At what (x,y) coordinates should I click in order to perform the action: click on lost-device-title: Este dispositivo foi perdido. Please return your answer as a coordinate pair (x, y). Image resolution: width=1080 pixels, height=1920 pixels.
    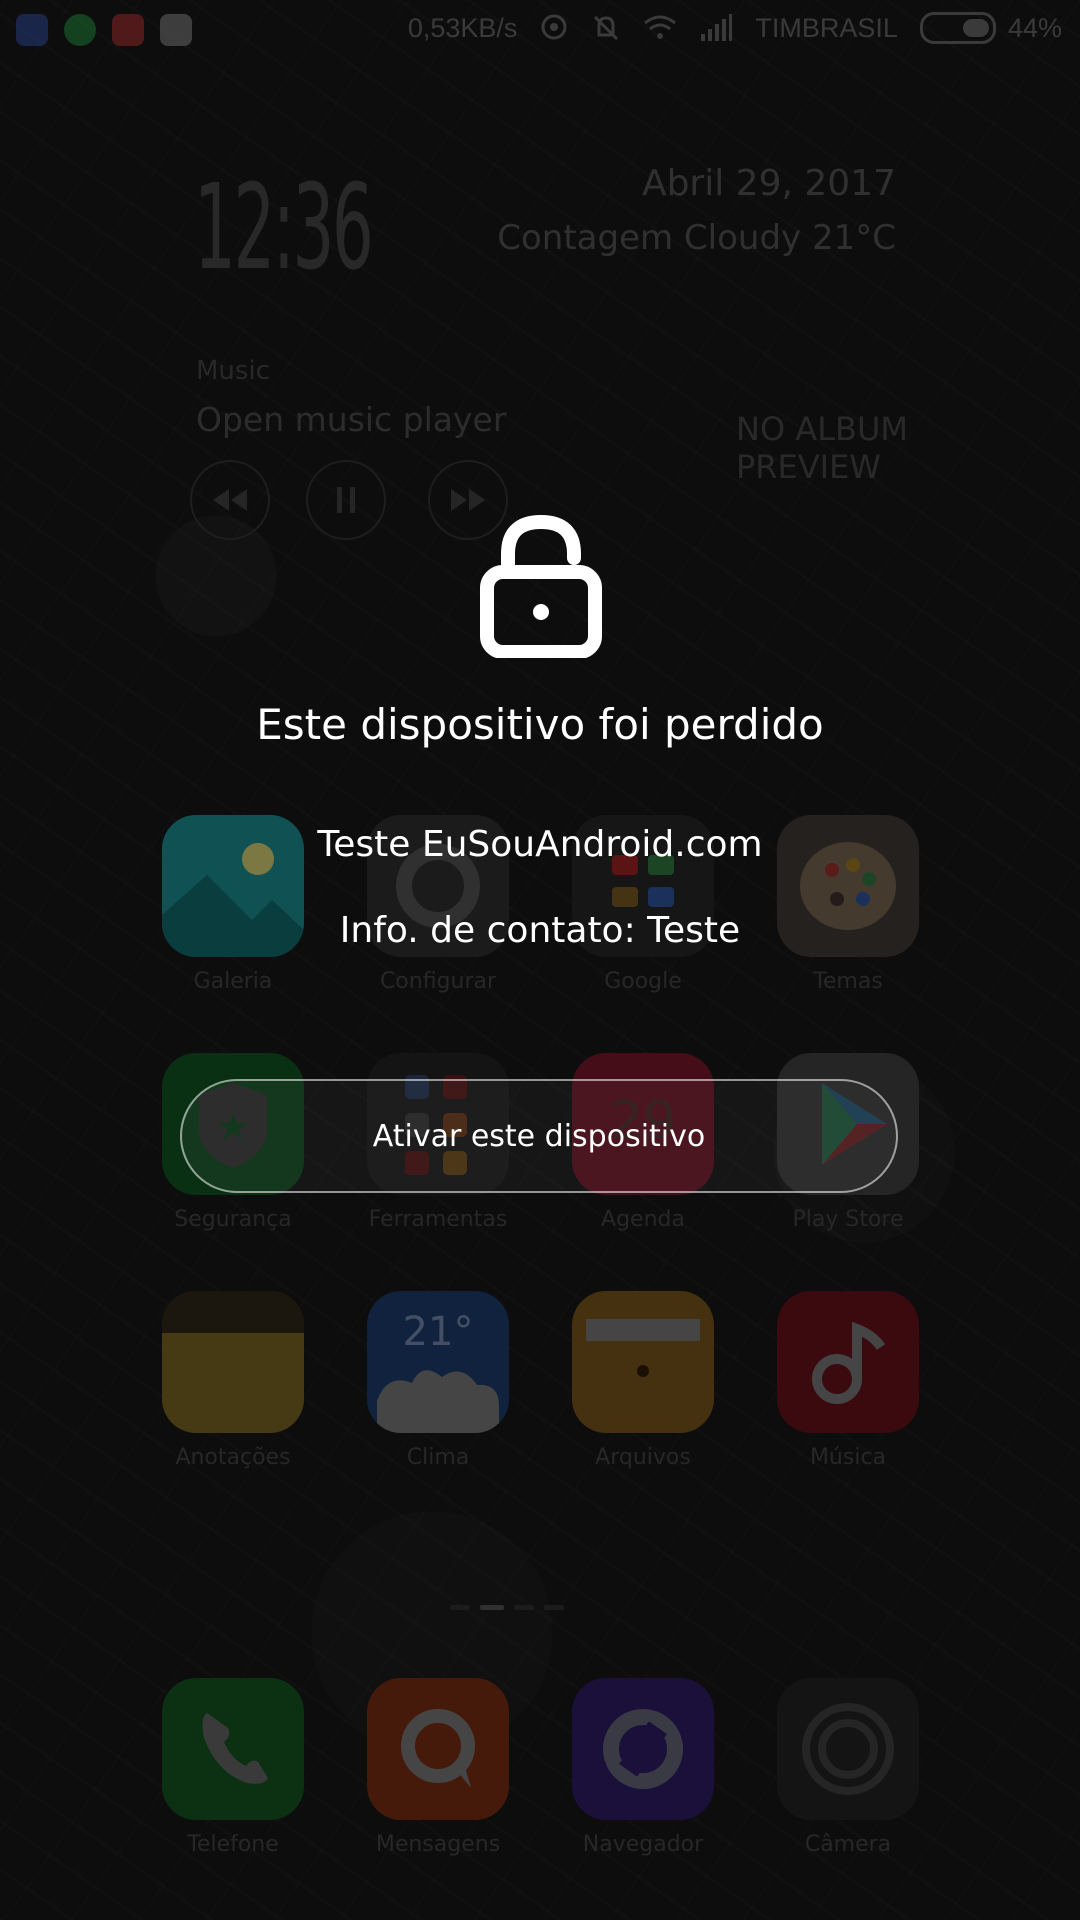
    Looking at the image, I should click on (540, 724).